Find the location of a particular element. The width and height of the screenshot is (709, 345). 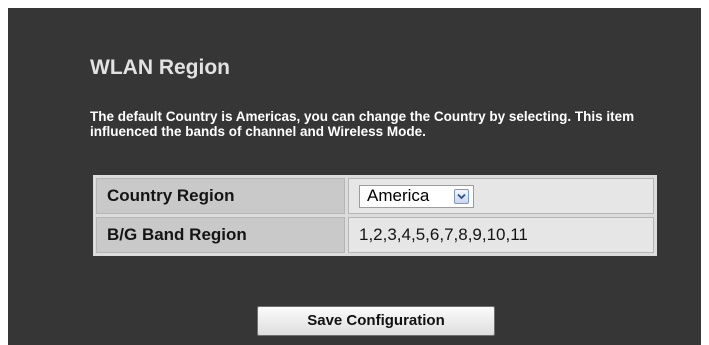

country-region-selected: America is located at coordinates (398, 195).